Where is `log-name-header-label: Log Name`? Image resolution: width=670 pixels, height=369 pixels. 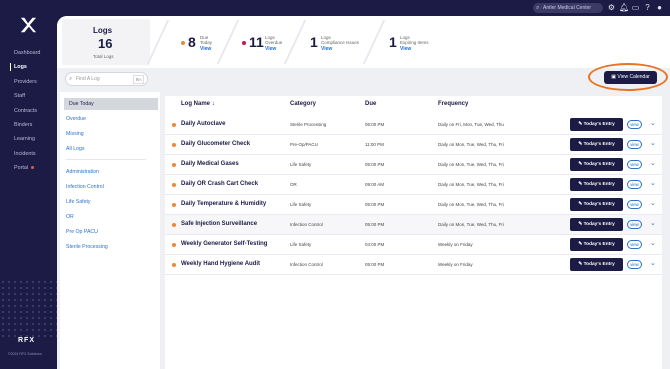 log-name-header-label: Log Name is located at coordinates (196, 104).